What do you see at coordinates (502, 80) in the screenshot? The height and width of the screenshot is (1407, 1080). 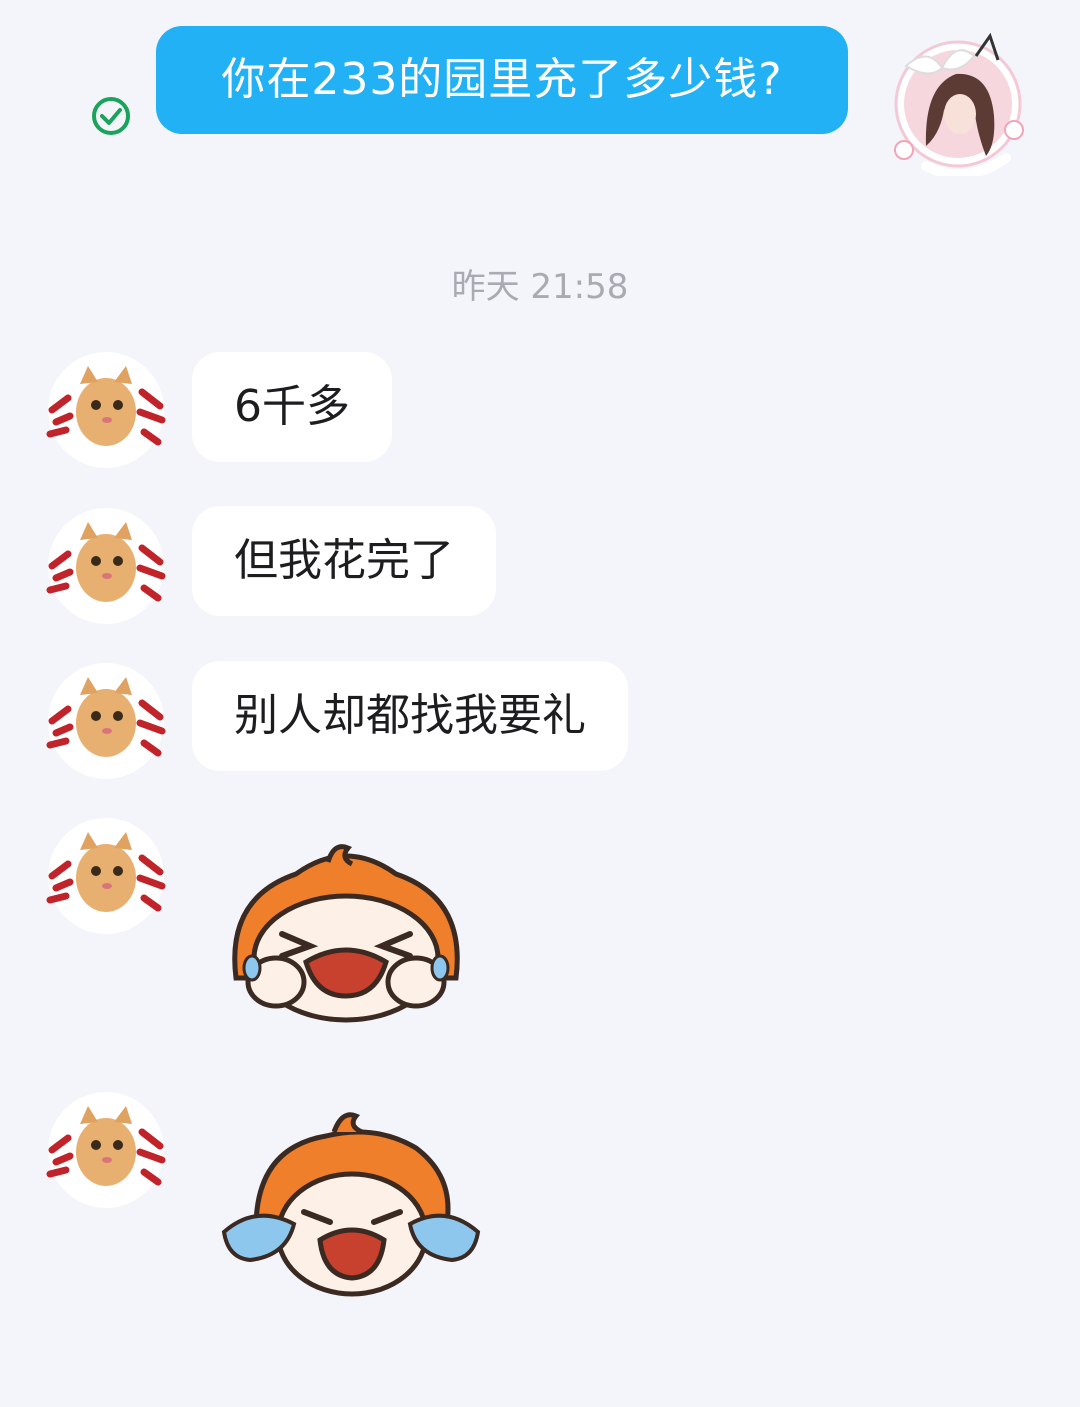 I see `sent-message-bubble: 你在233的园里充了多少钱?` at bounding box center [502, 80].